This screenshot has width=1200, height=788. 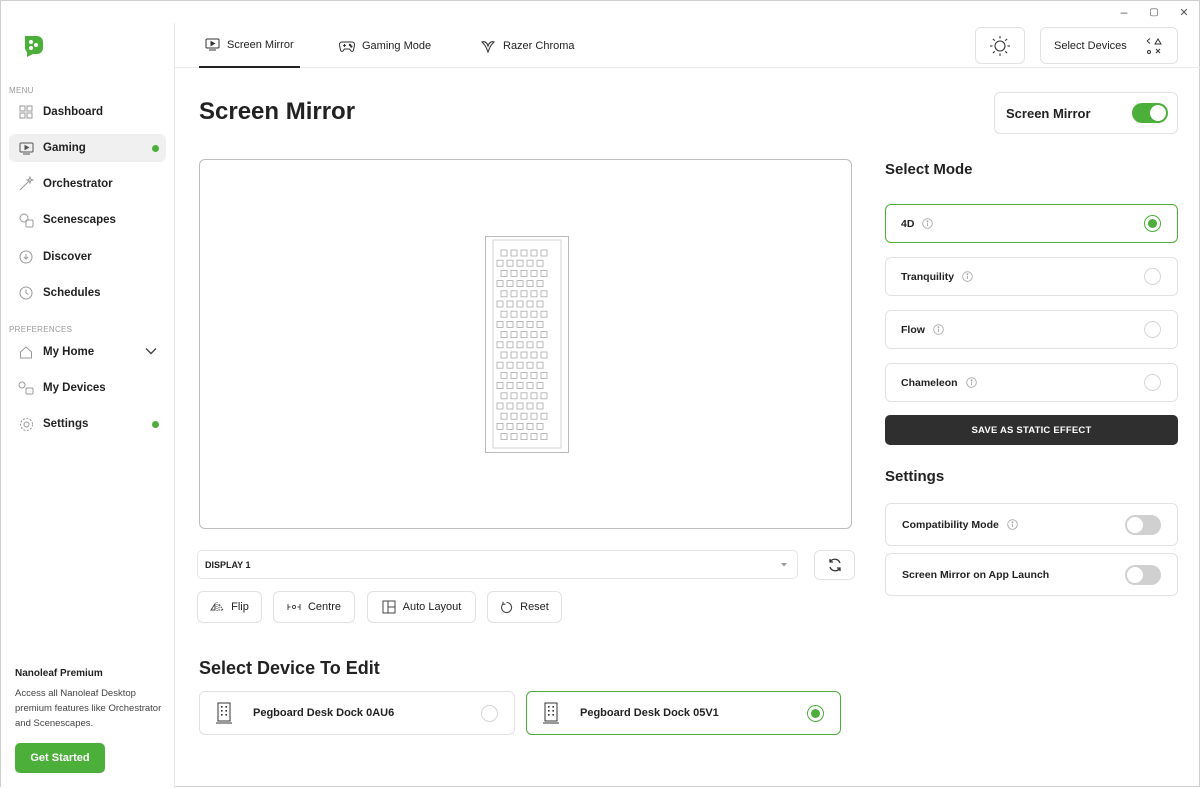 I want to click on auto-layout-button: Auto Layout, so click(x=421, y=607).